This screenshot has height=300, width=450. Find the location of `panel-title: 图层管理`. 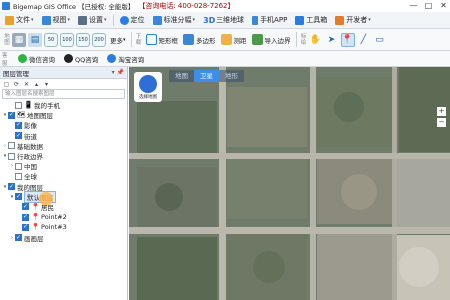

panel-title: 图层管理 is located at coordinates (16, 73).